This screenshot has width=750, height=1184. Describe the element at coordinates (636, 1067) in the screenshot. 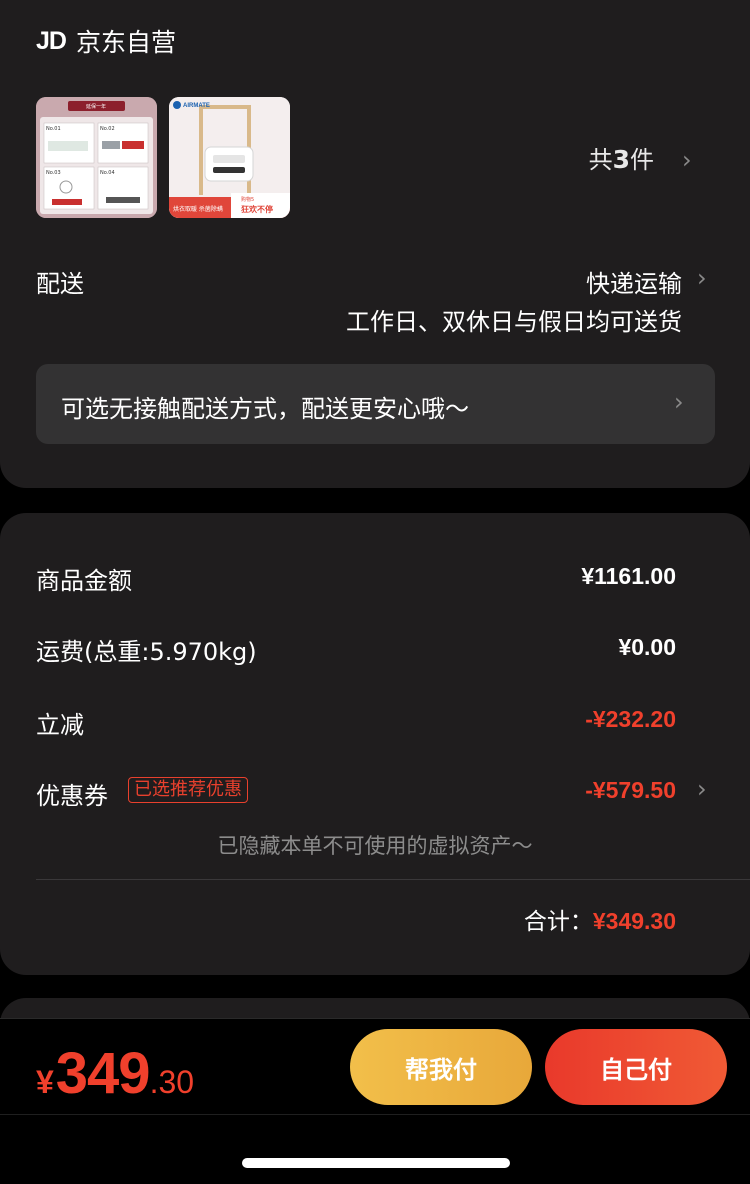

I see `pay-myself-button: 自己付` at that location.